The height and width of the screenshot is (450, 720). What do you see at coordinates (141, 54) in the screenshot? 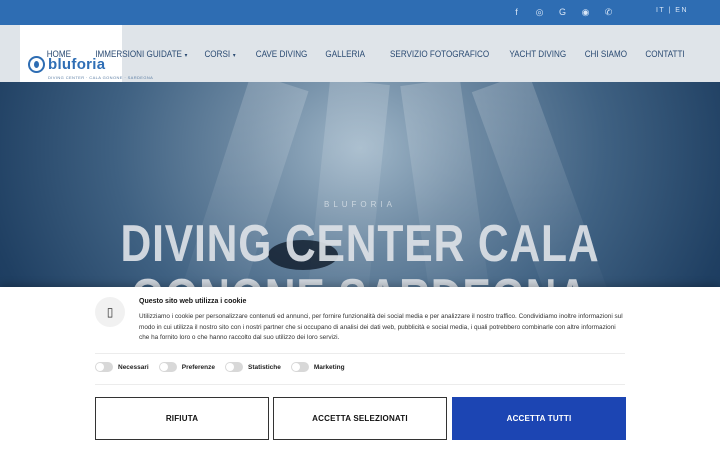
I see `nav-item-immersioni-guidate: IMMERSIONI GUIDATE ▾` at bounding box center [141, 54].